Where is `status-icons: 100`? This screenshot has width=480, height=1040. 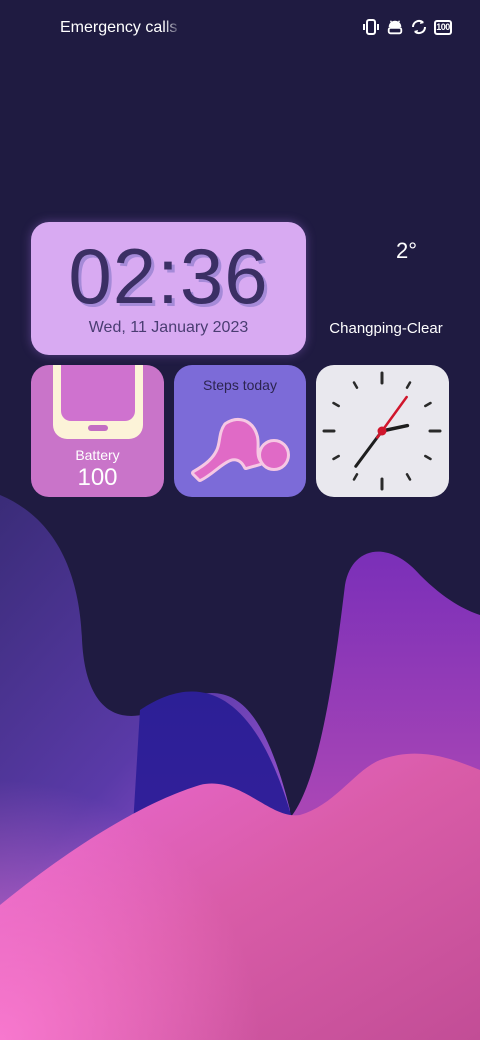 status-icons: 100 is located at coordinates (407, 27).